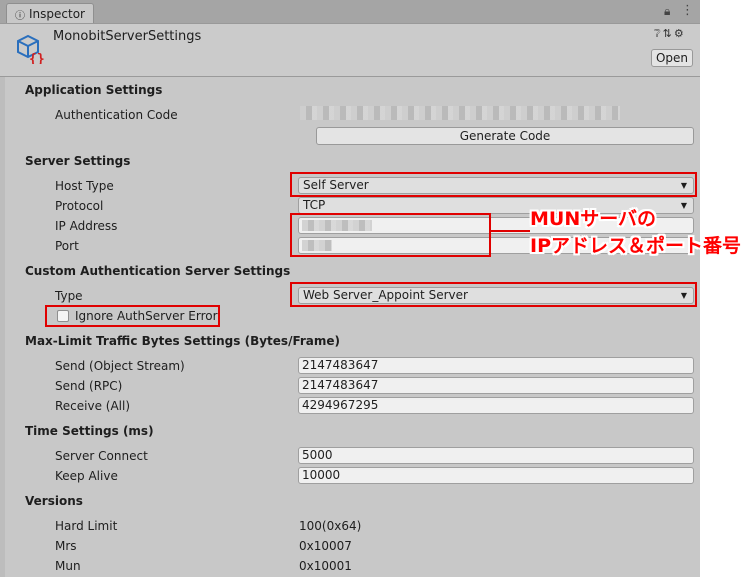 This screenshot has width=744, height=577. I want to click on annotation-connector-line, so click(510, 231).